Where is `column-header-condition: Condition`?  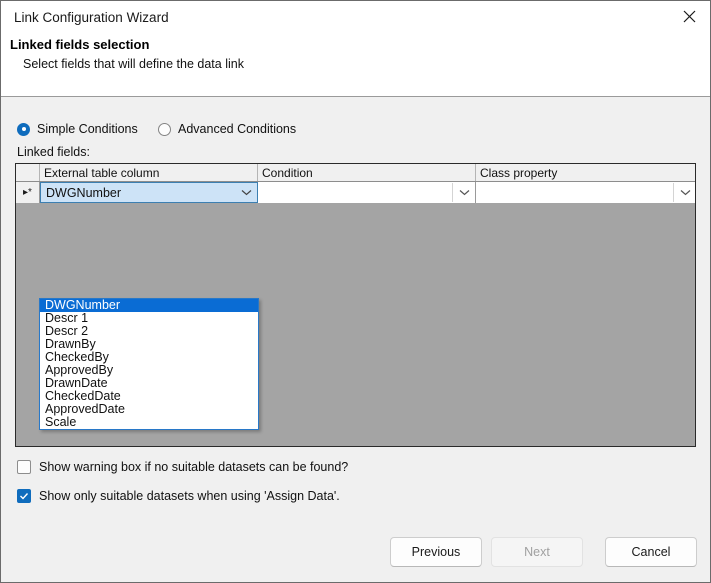
column-header-condition: Condition is located at coordinates (367, 172).